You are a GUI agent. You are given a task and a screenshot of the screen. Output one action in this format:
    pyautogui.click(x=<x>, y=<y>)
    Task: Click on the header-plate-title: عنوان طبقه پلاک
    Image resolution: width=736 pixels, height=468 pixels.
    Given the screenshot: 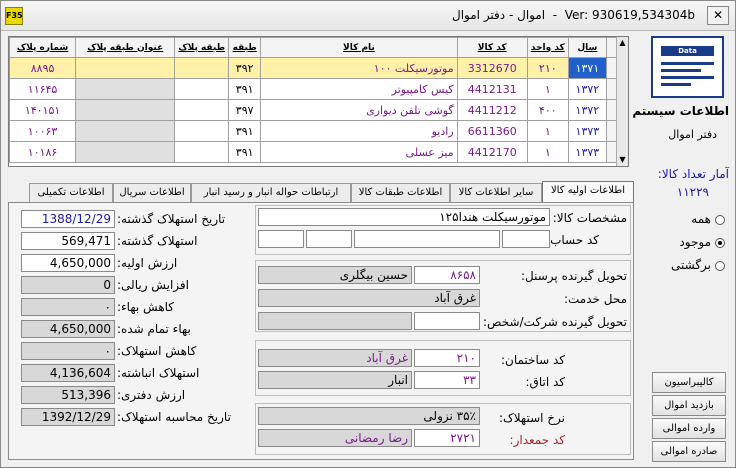 What is the action you would take?
    pyautogui.click(x=125, y=47)
    